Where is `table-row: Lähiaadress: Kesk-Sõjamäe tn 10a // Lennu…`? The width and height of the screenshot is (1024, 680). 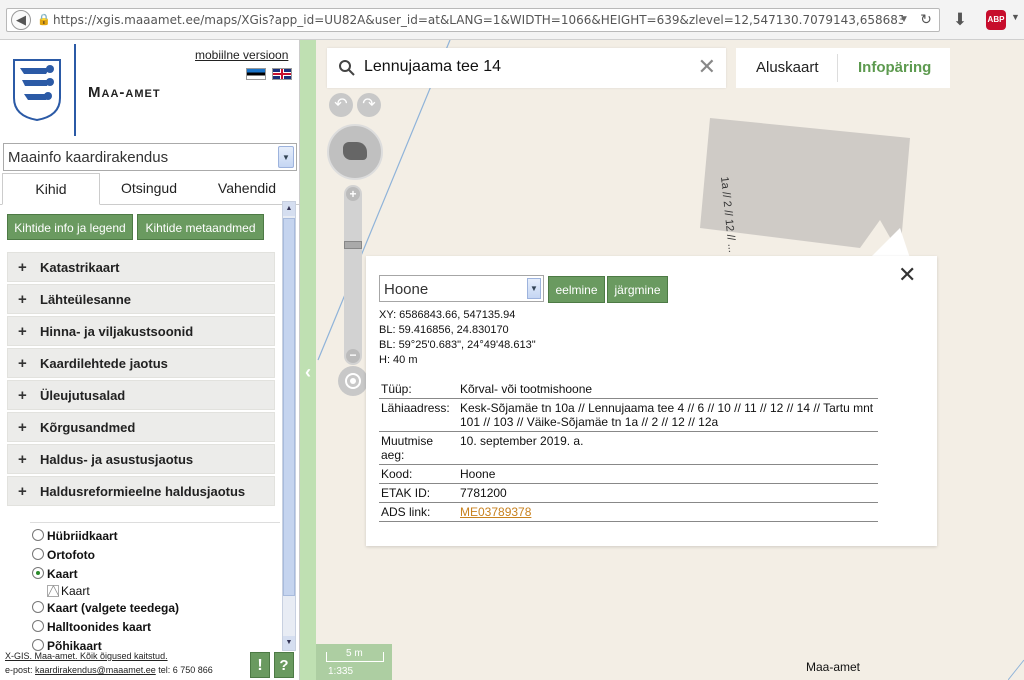 table-row: Lähiaadress: Kesk-Sõjamäe tn 10a // Lennu… is located at coordinates (628, 415).